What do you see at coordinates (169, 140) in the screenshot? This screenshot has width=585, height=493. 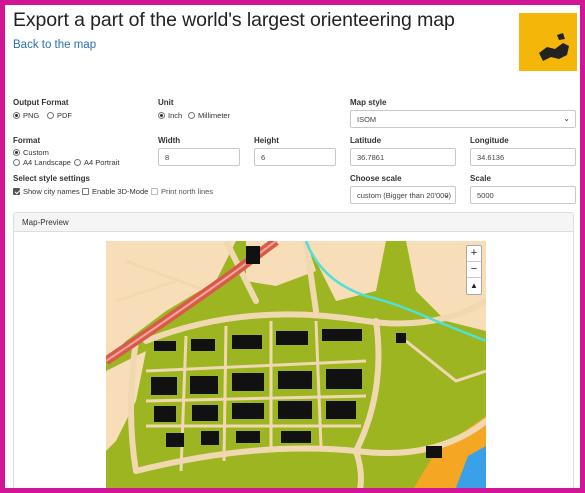 I see `width-label: Width` at bounding box center [169, 140].